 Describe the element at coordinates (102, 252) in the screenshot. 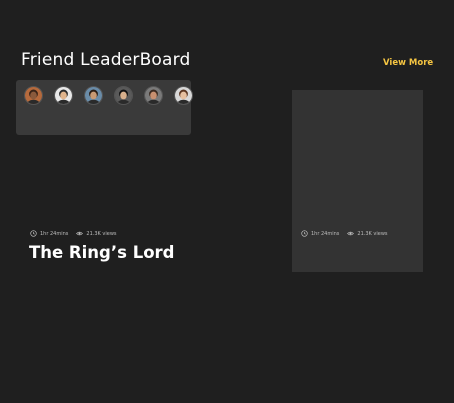

I see `featured-movie-title: The Ring’s Lord` at that location.